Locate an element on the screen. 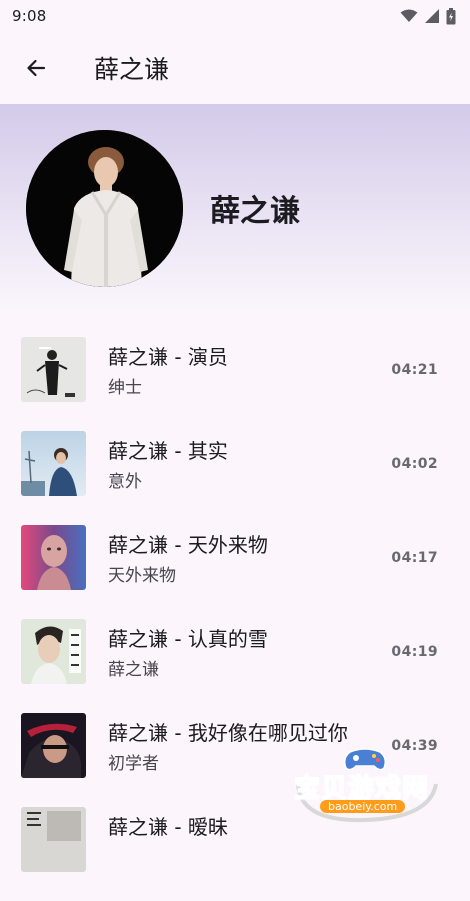  status-time: 9:08 is located at coordinates (29, 16).